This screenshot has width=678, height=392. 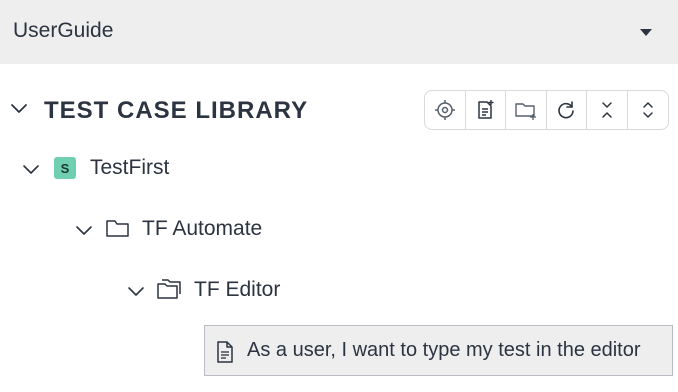 What do you see at coordinates (339, 290) in the screenshot?
I see `tree-item-folder: TF Editor` at bounding box center [339, 290].